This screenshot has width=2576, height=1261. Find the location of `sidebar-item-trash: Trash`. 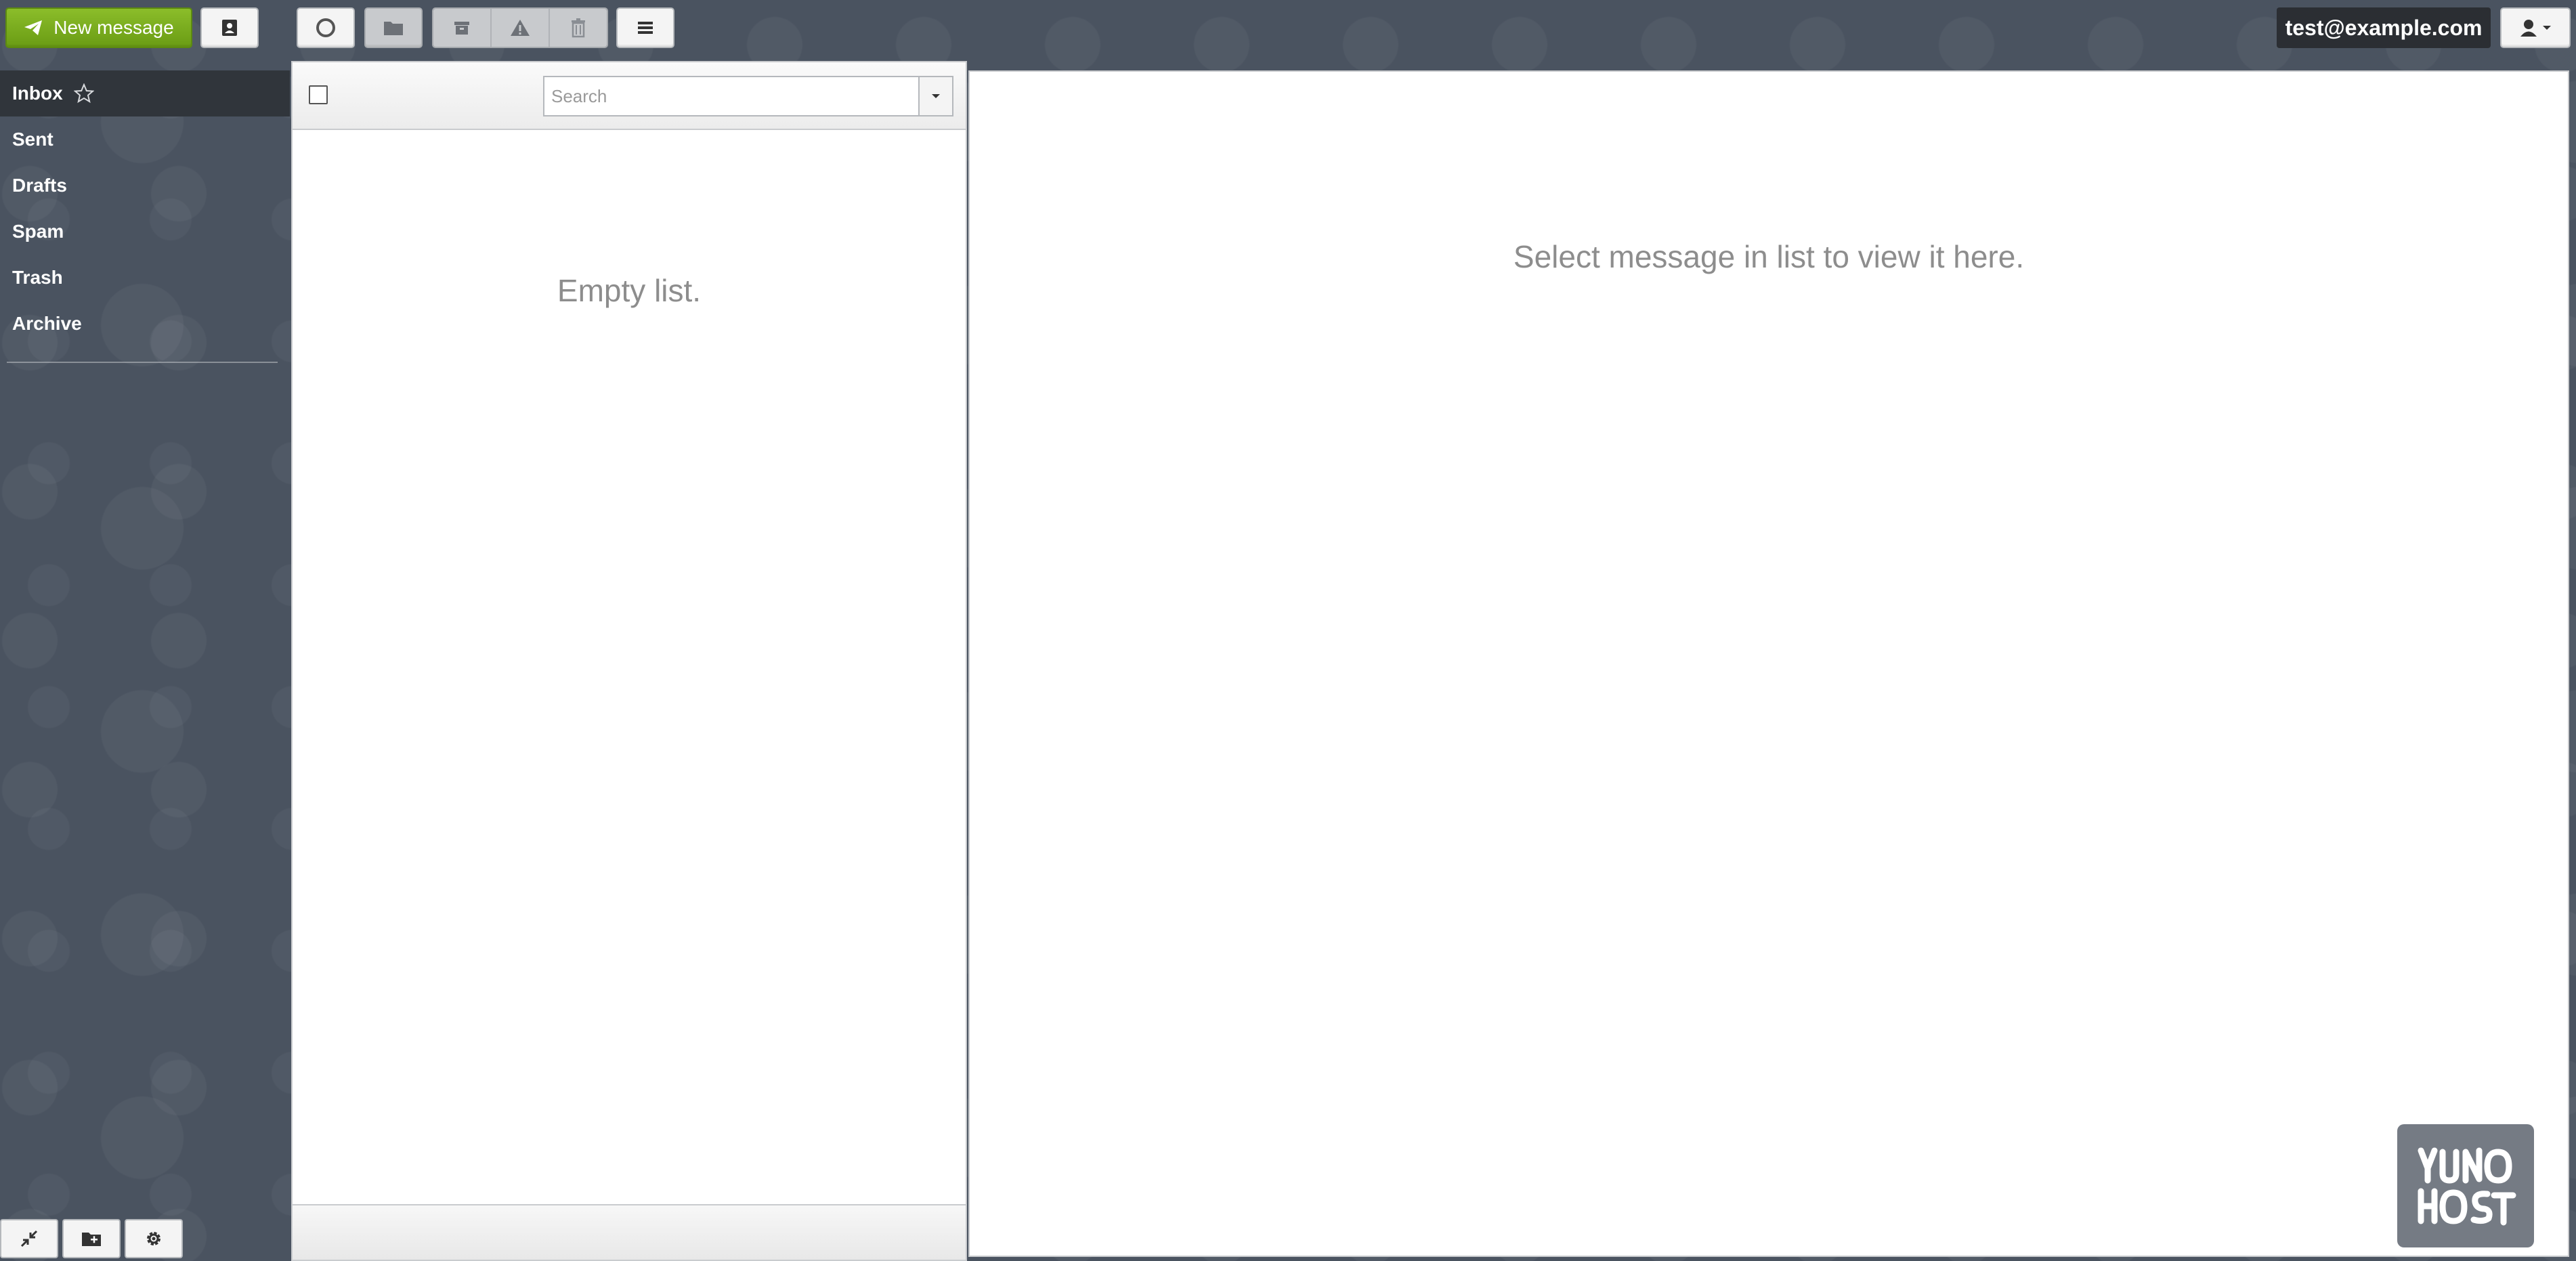

sidebar-item-trash: Trash is located at coordinates (145, 278).